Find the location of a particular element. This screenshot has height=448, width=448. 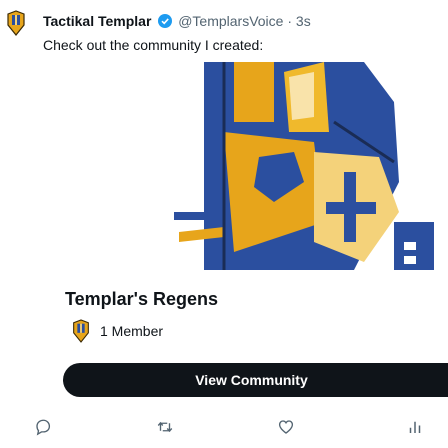

member-row: 1 Member is located at coordinates (116, 331).